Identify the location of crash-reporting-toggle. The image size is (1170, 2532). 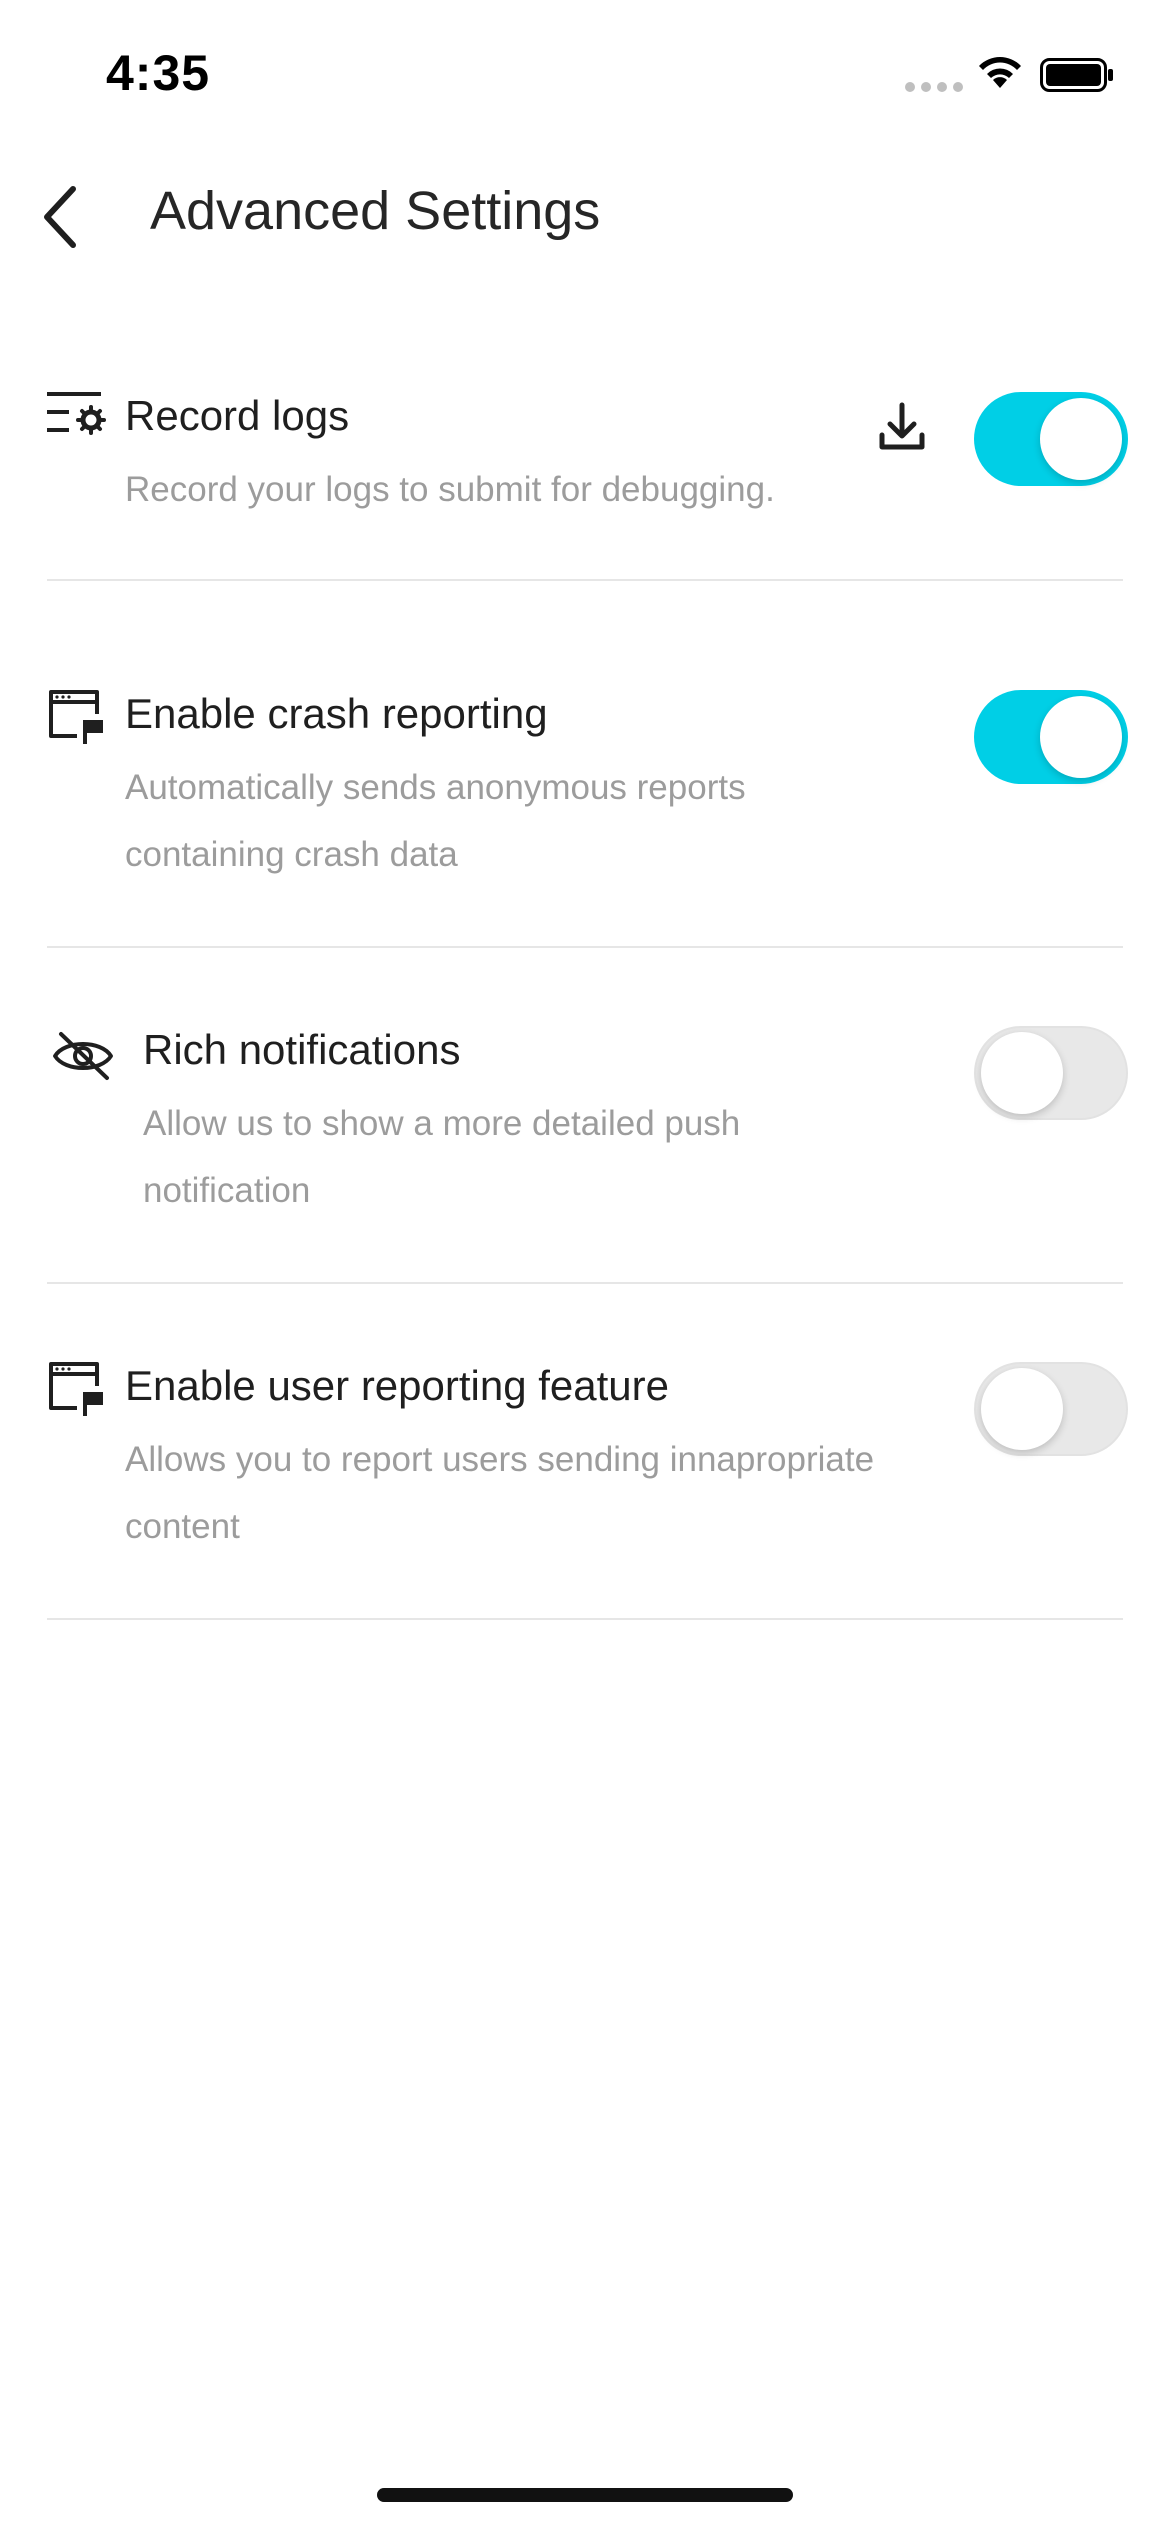
(1051, 737).